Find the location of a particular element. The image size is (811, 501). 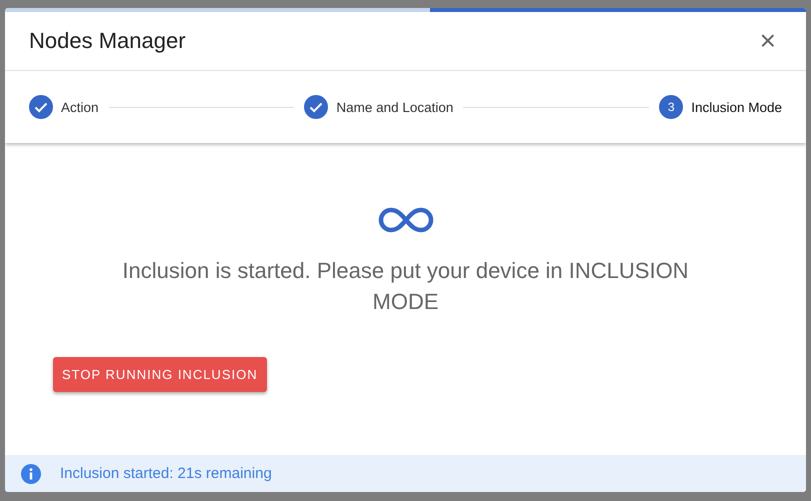

step-label: Name and Location is located at coordinates (395, 107).